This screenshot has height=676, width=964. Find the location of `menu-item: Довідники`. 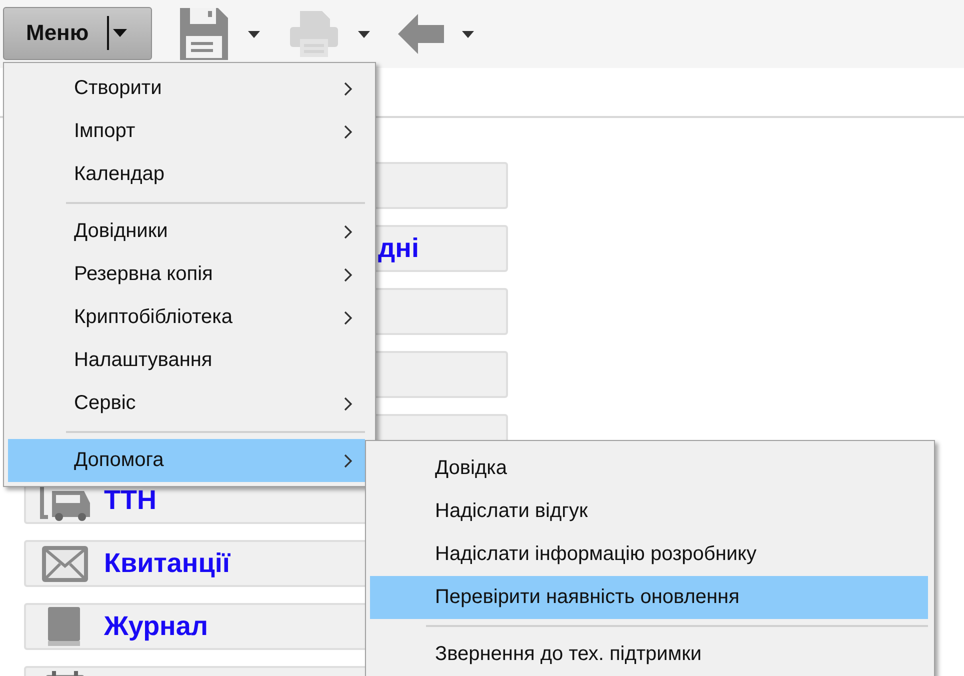

menu-item: Довідники is located at coordinates (186, 231).